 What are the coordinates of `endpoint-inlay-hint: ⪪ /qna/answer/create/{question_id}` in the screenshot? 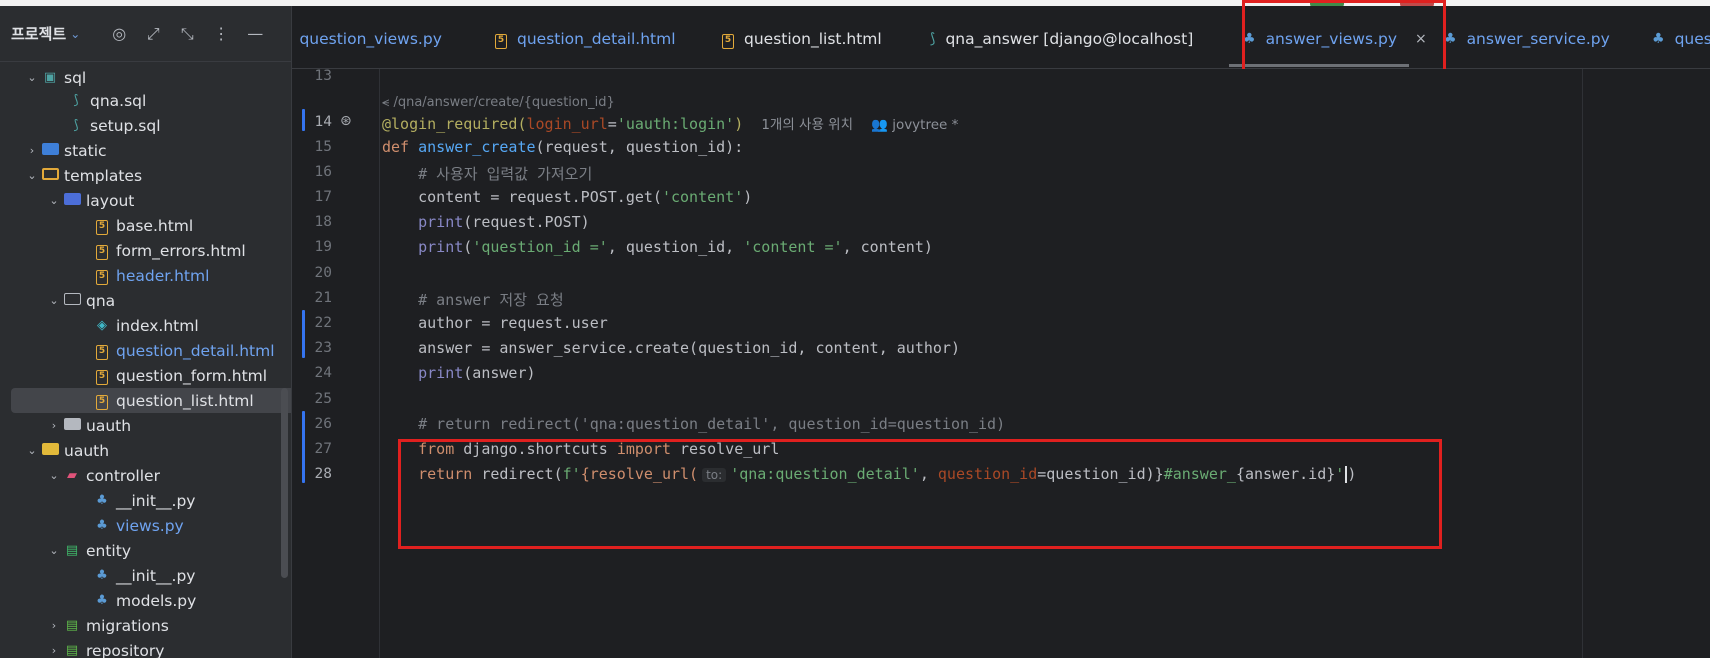 It's located at (498, 102).